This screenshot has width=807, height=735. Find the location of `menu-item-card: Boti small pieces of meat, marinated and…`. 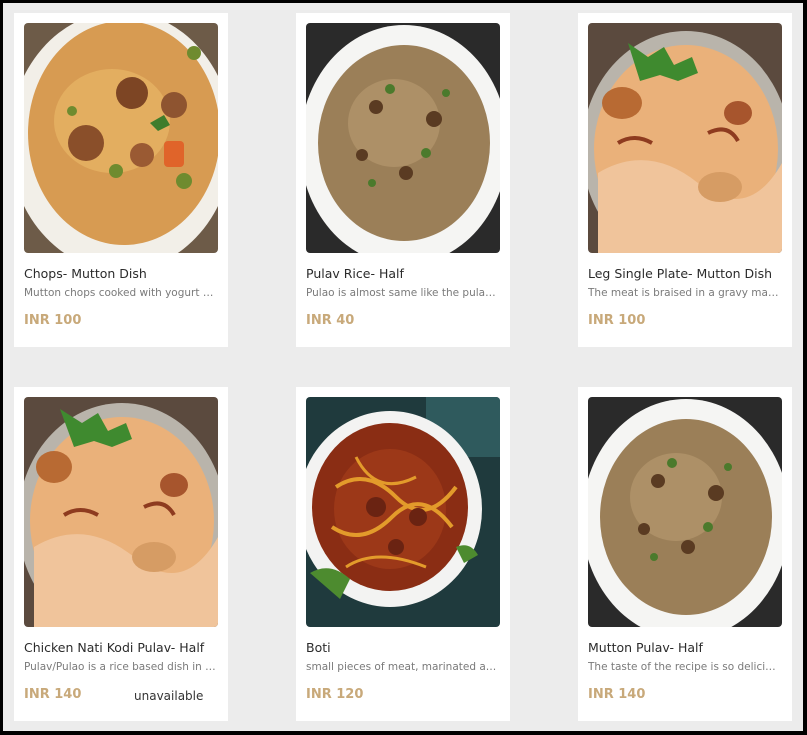

menu-item-card: Boti small pieces of meat, marinated and… is located at coordinates (403, 554).